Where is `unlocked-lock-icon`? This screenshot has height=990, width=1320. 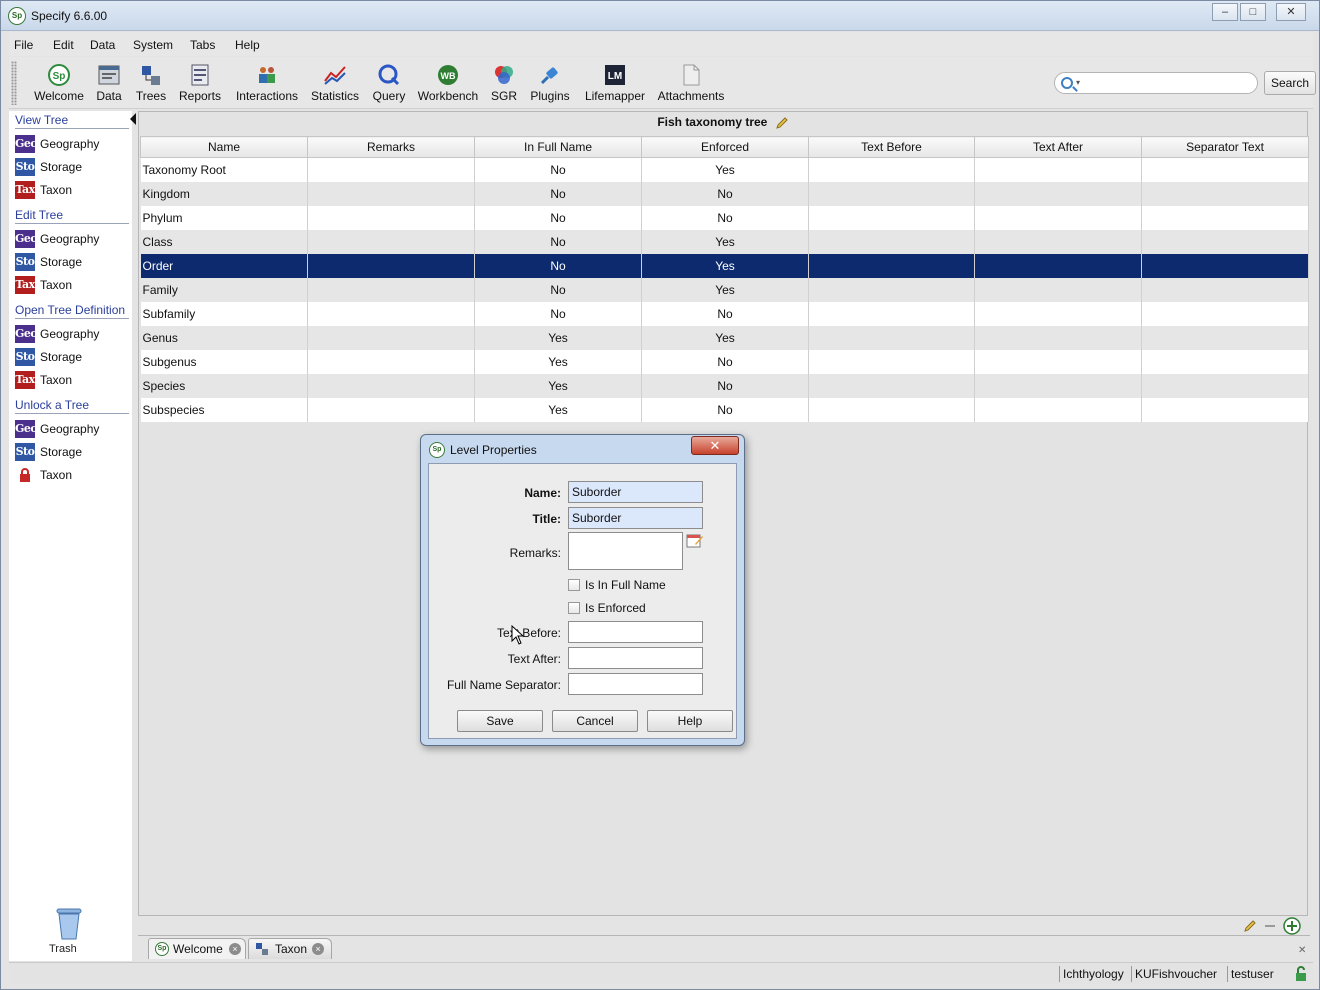 unlocked-lock-icon is located at coordinates (1301, 973).